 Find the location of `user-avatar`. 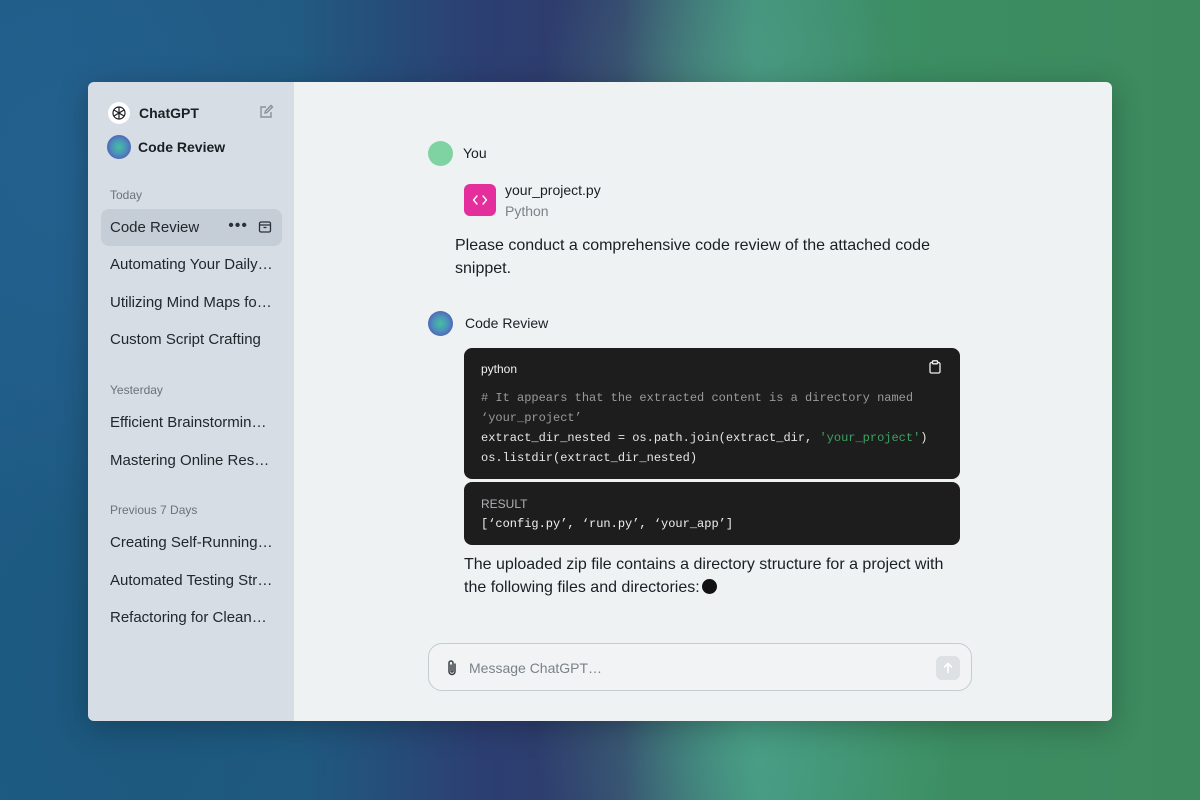

user-avatar is located at coordinates (440, 153).